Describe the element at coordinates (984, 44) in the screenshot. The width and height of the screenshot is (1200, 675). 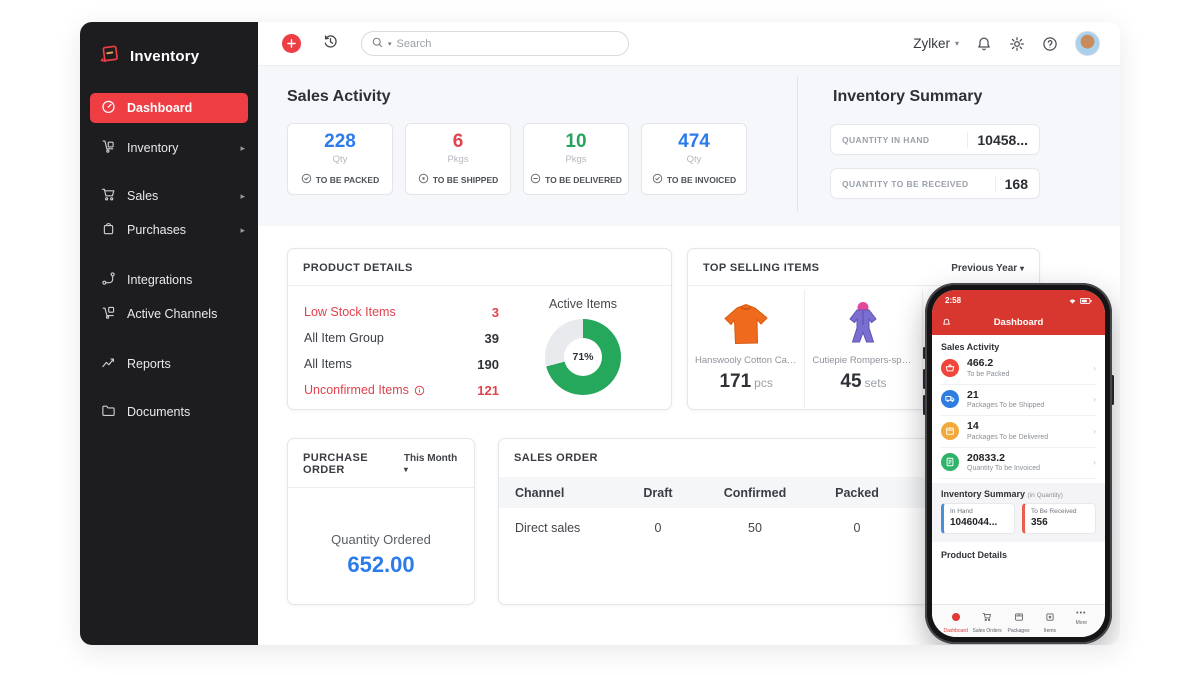
I see `notifications-button` at that location.